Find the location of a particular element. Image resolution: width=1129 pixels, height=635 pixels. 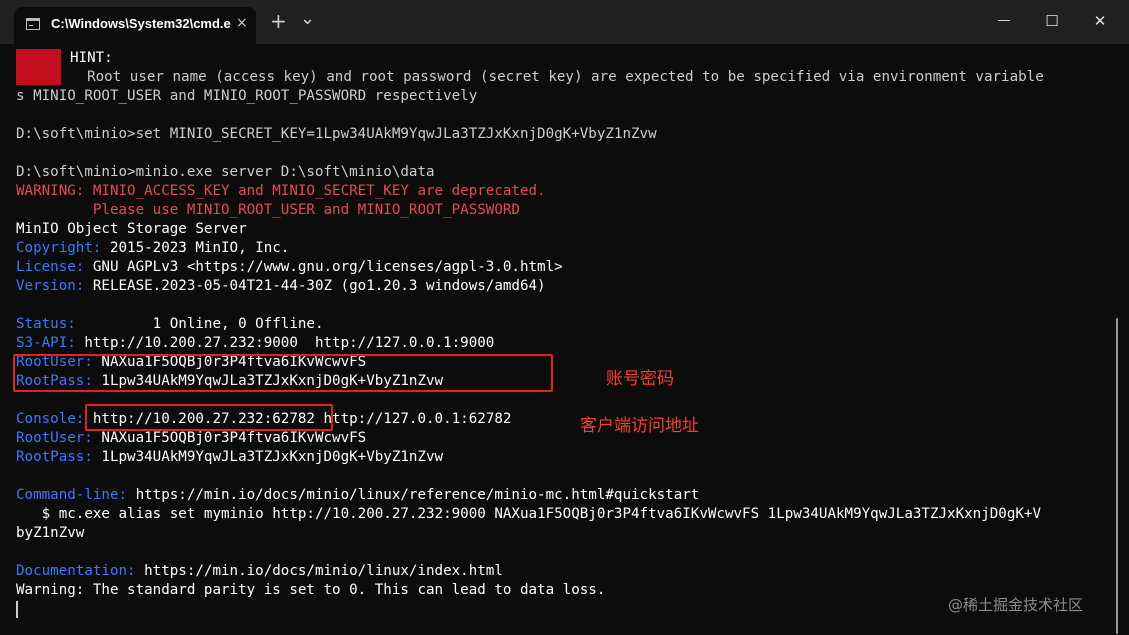

status-line: Status: 1 Online, 0 Offline. is located at coordinates (170, 324).